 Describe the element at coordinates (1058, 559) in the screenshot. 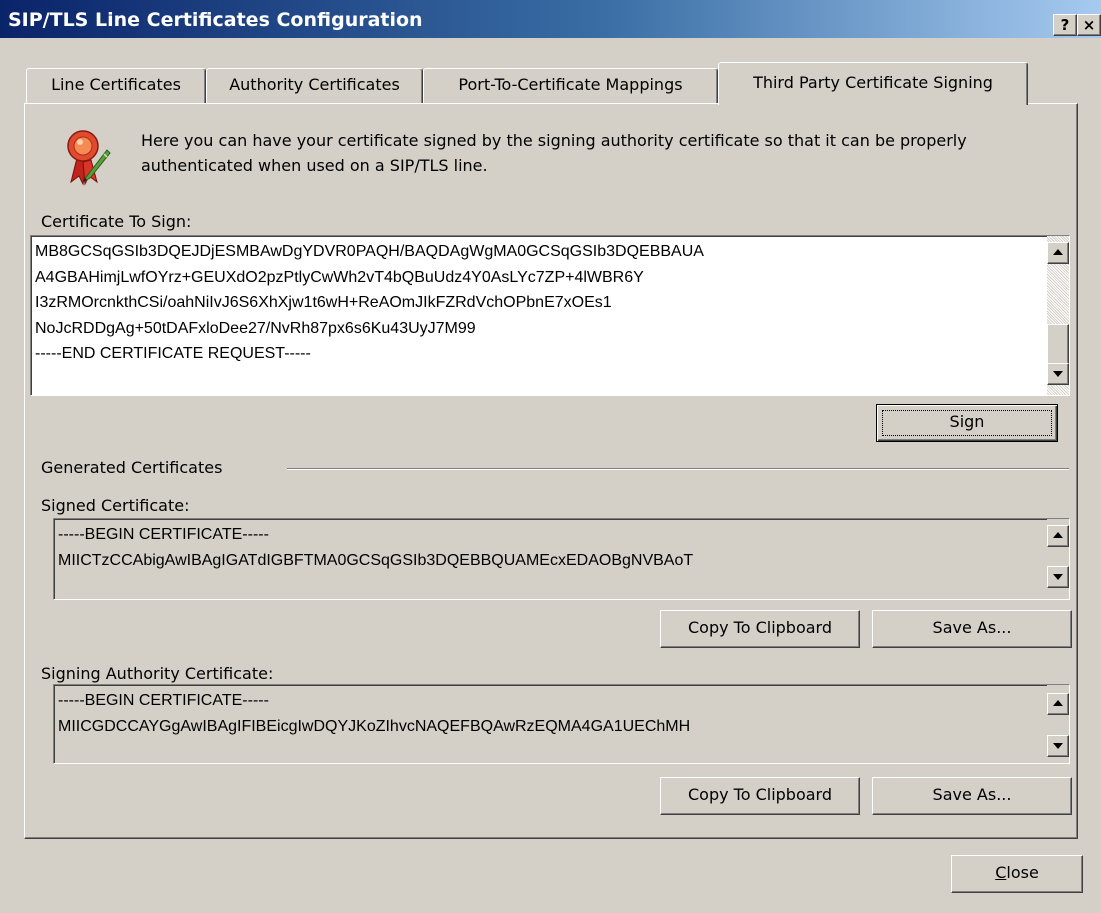

I see `signed-certificate-scrollbar` at that location.